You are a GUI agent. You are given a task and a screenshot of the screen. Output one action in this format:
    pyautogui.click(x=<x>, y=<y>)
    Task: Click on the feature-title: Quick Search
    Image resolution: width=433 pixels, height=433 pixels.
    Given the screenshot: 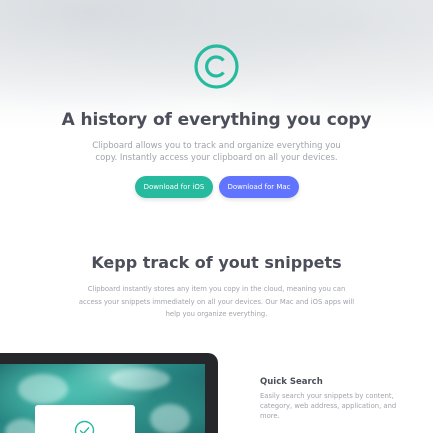 What is the action you would take?
    pyautogui.click(x=291, y=382)
    